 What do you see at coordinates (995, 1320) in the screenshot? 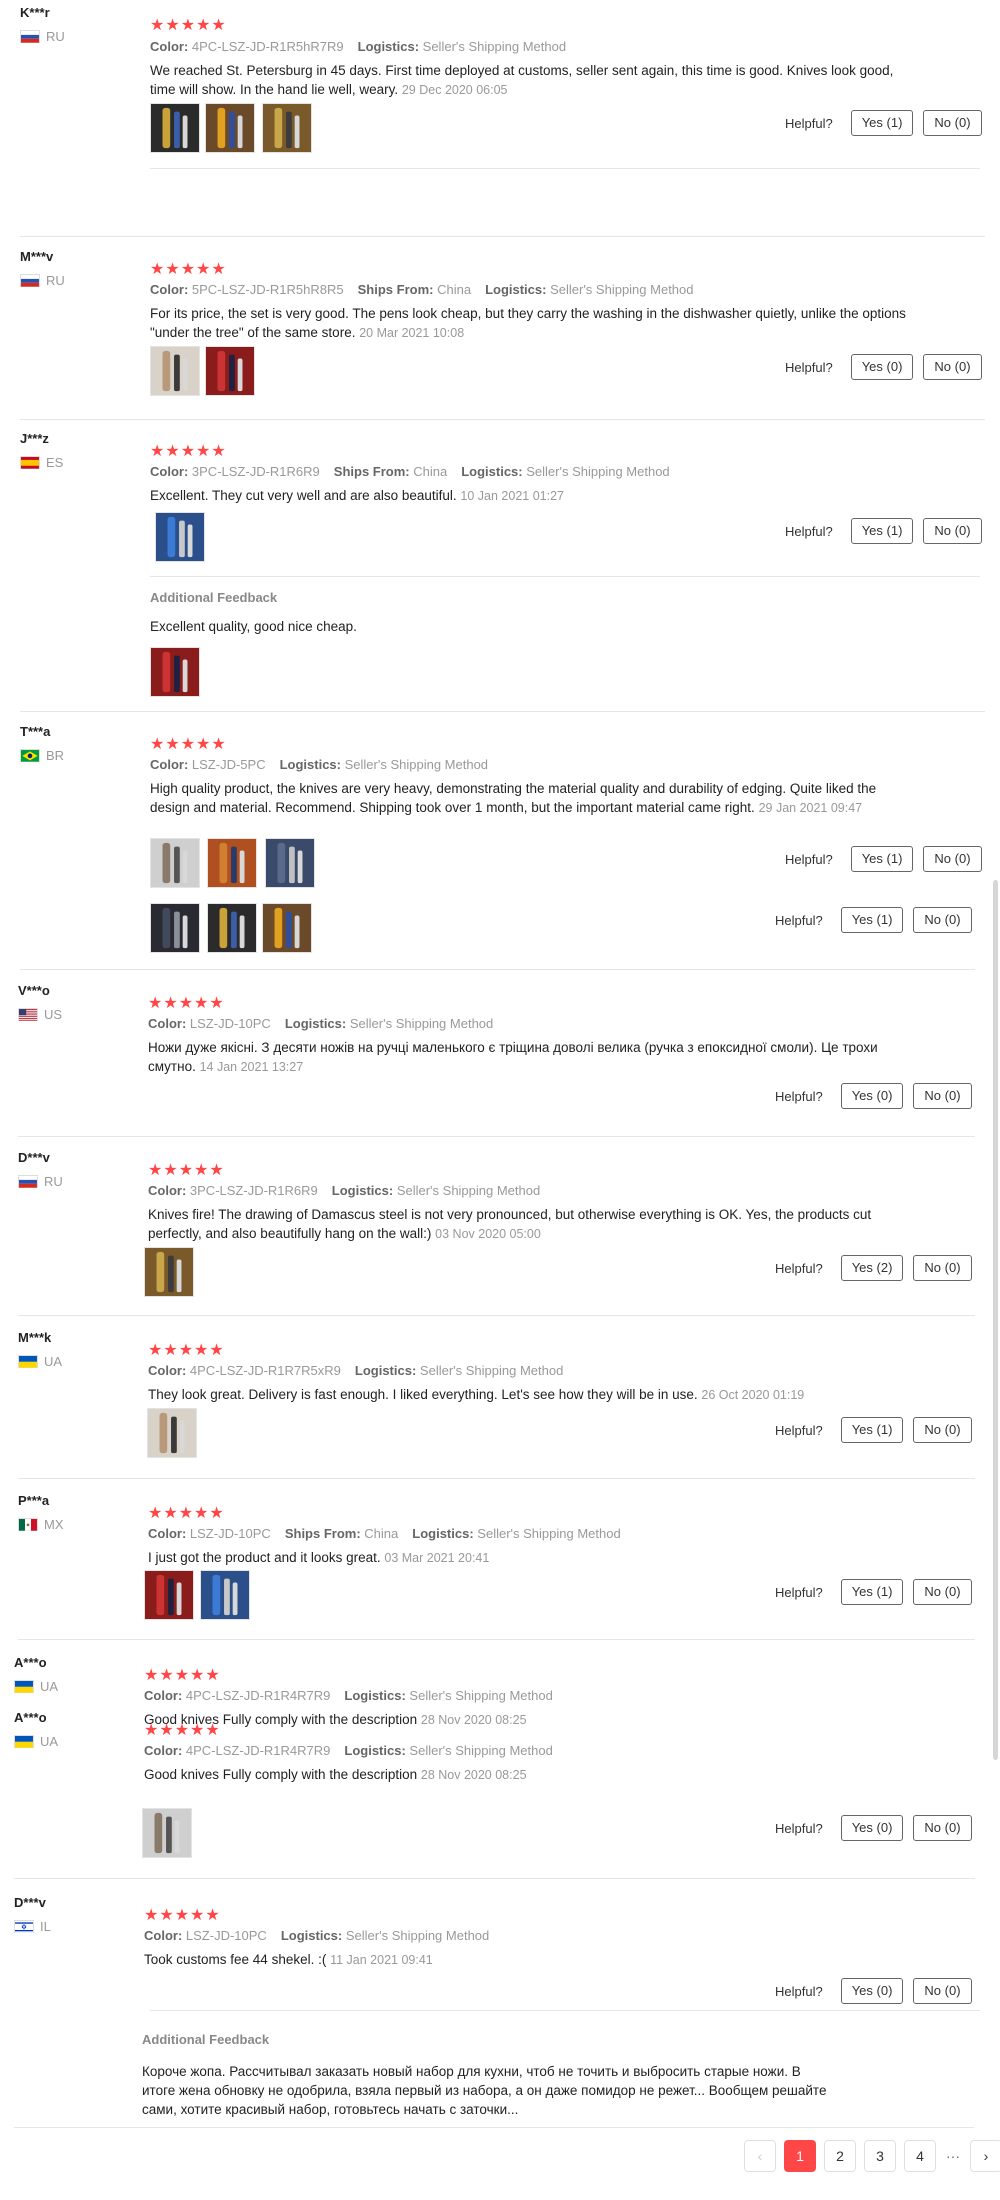
I see `scrollbar` at bounding box center [995, 1320].